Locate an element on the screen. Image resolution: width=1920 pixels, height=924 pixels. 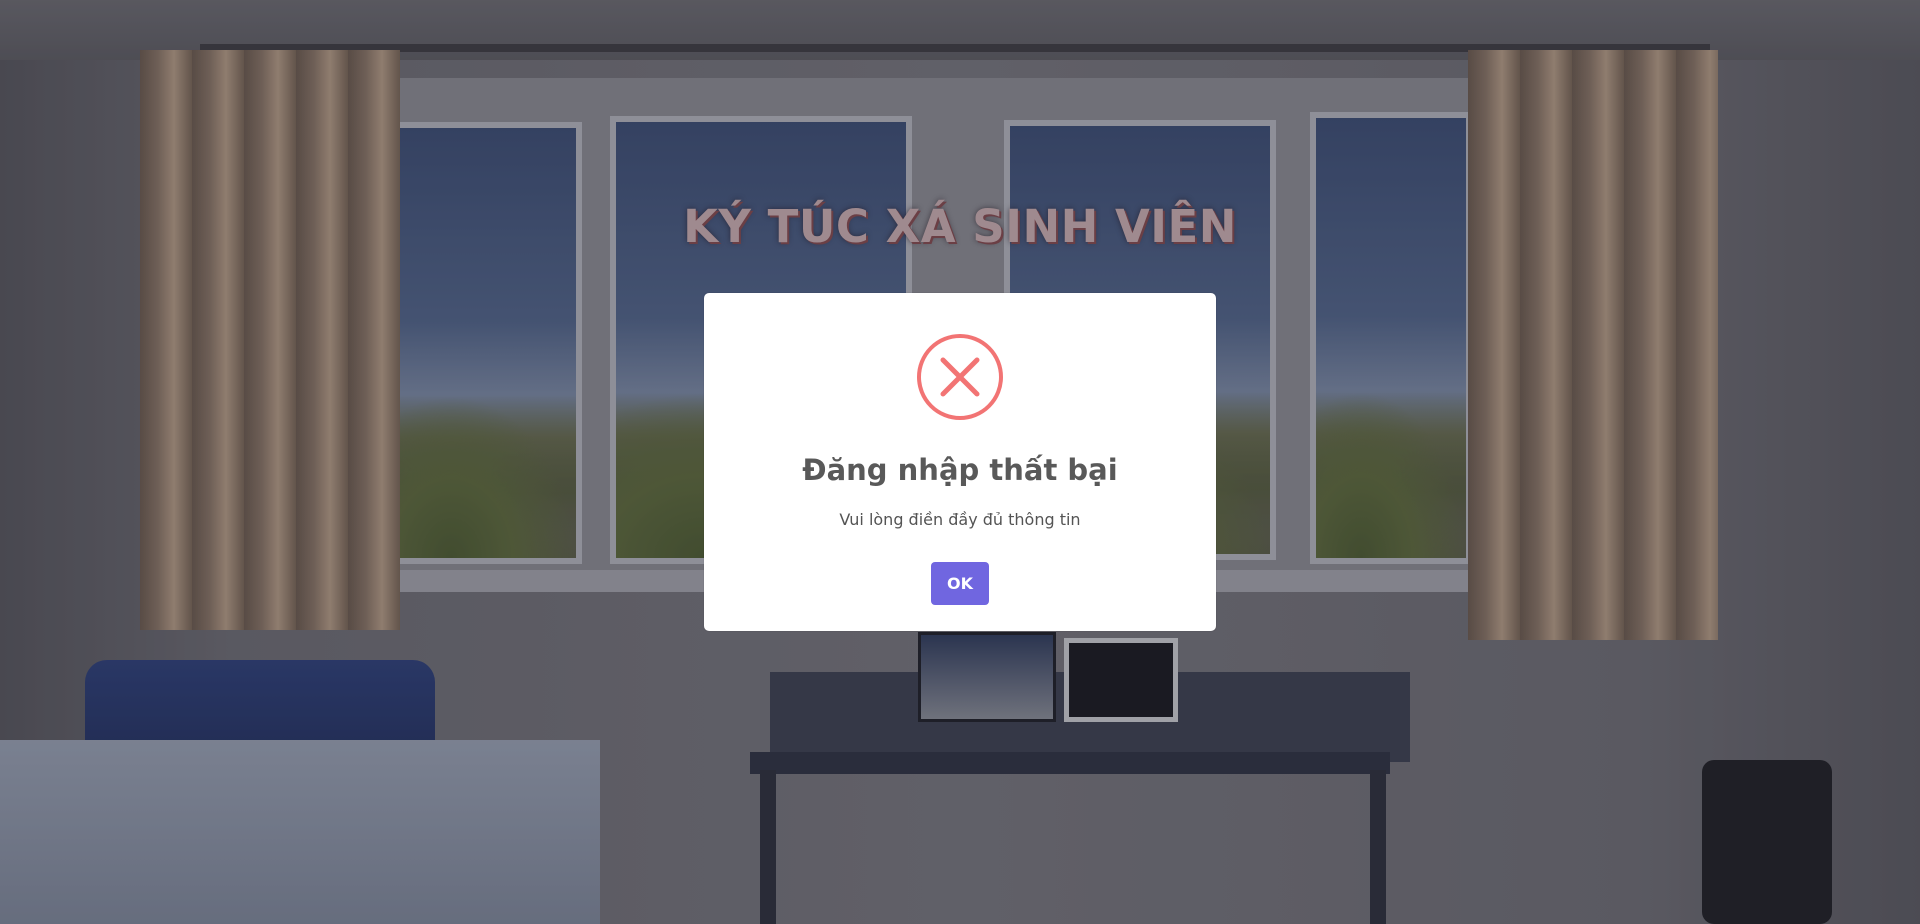
dialog-title: Đăng nhập thất bại is located at coordinates (960, 470).